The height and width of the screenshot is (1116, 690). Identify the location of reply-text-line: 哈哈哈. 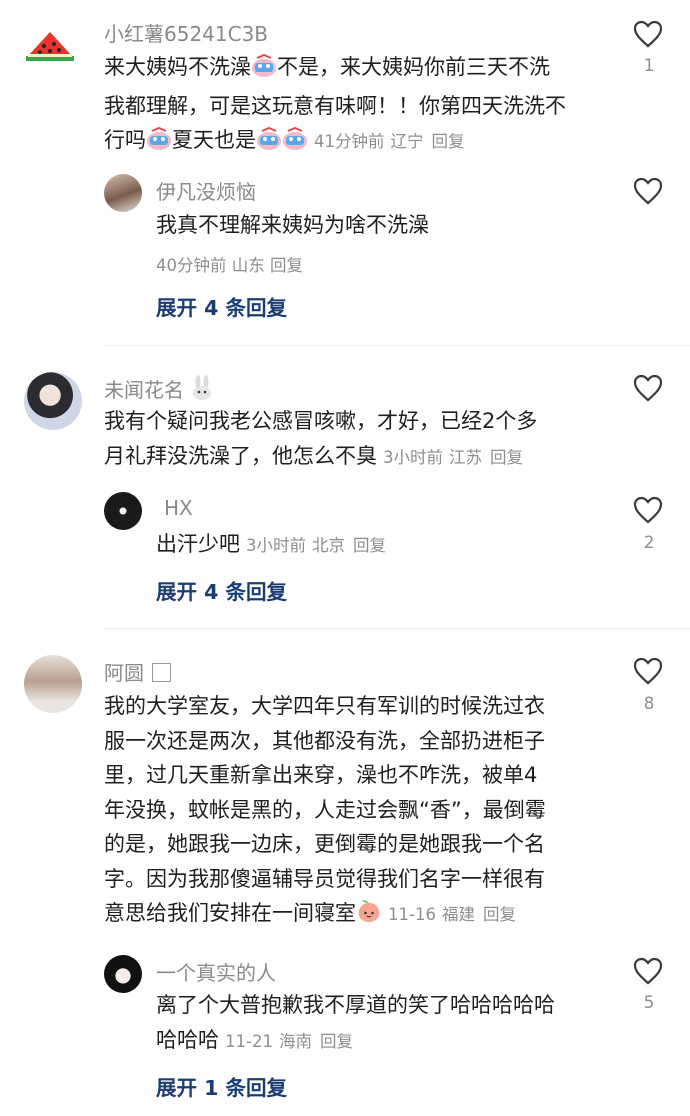
(187, 1039).